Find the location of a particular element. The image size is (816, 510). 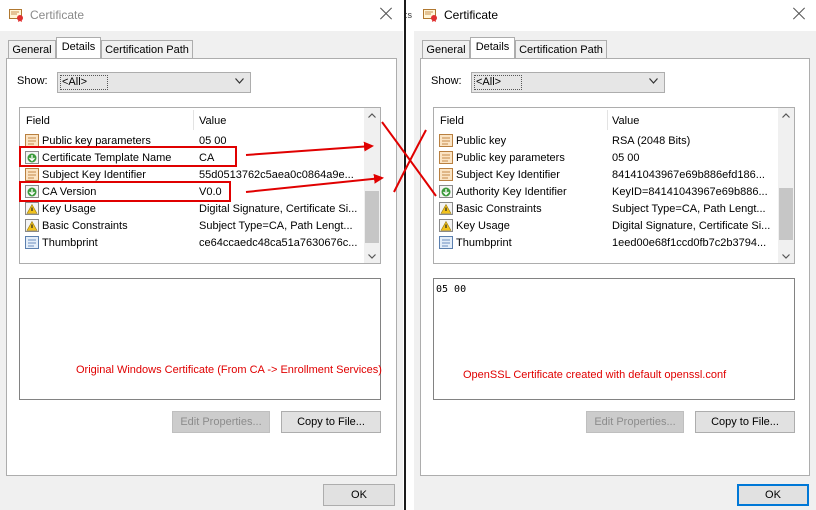

row-field: Public key is located at coordinates (481, 141).